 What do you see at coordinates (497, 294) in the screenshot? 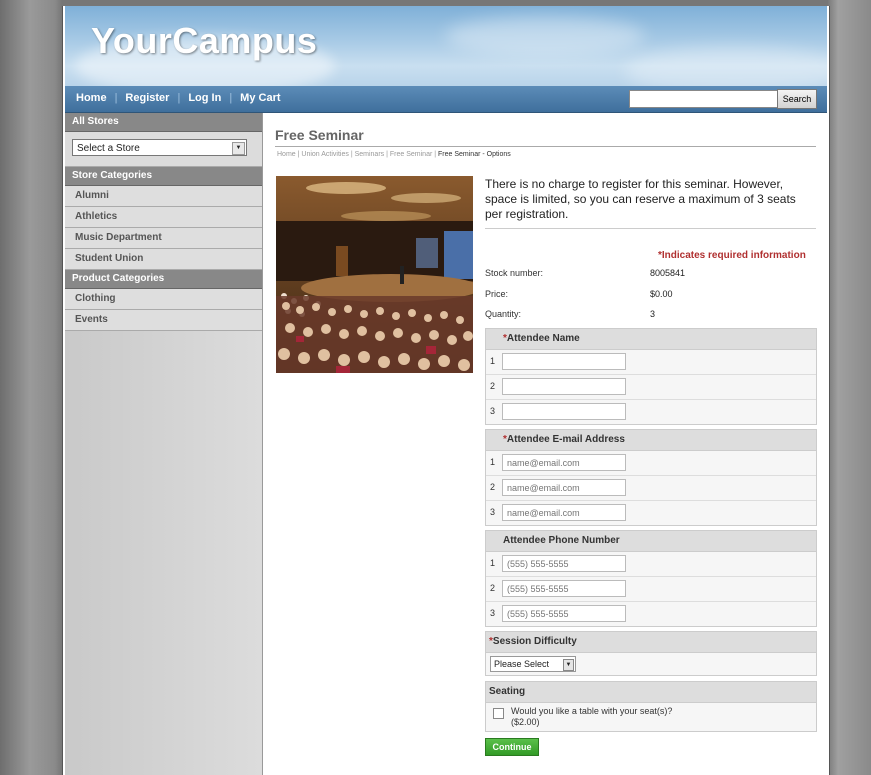
I see `price-label: Price:` at bounding box center [497, 294].